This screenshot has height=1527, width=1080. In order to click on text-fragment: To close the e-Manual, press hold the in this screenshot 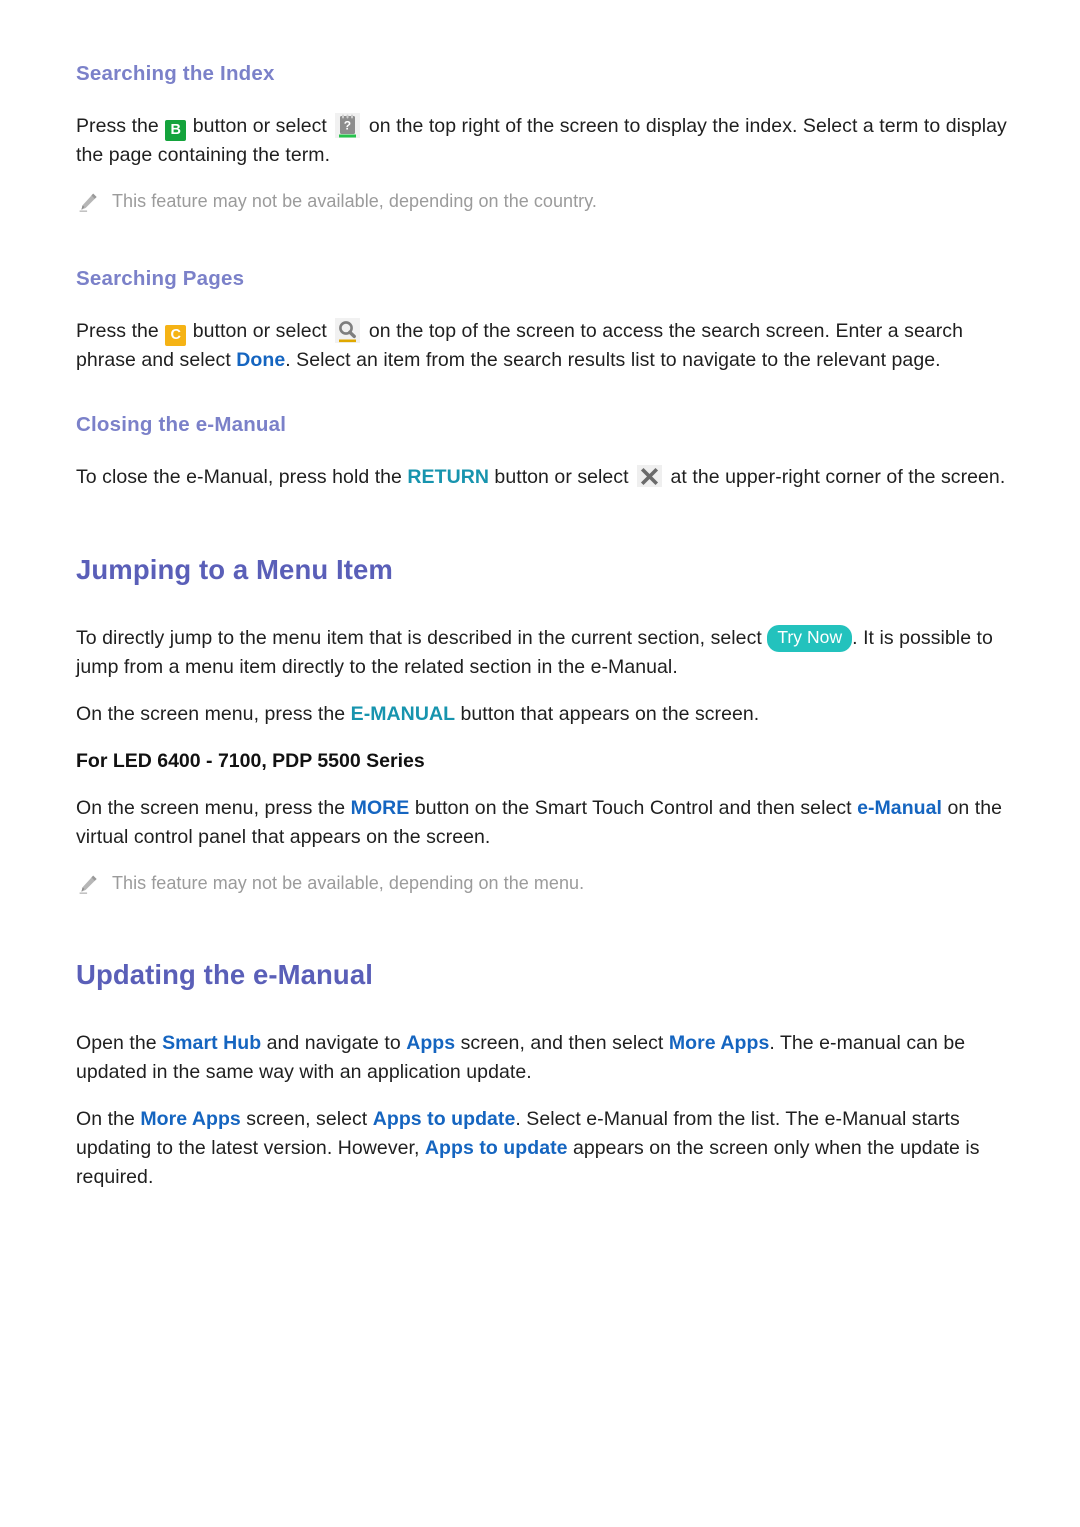, I will do `click(242, 477)`.